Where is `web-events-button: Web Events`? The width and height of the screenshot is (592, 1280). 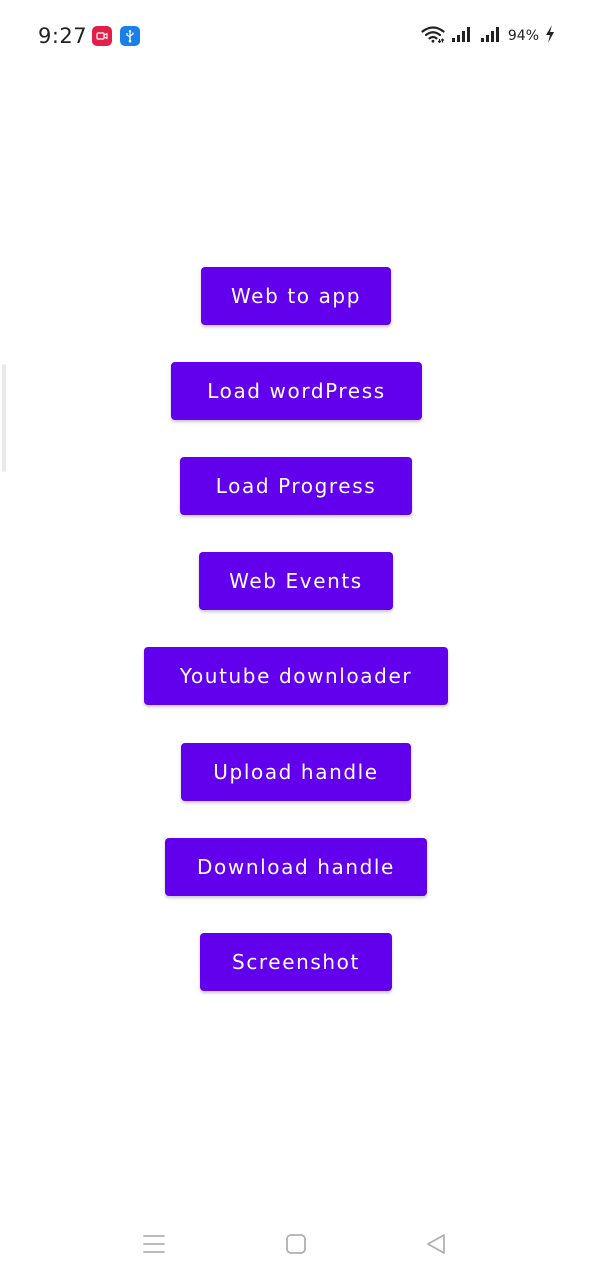
web-events-button: Web Events is located at coordinates (296, 581).